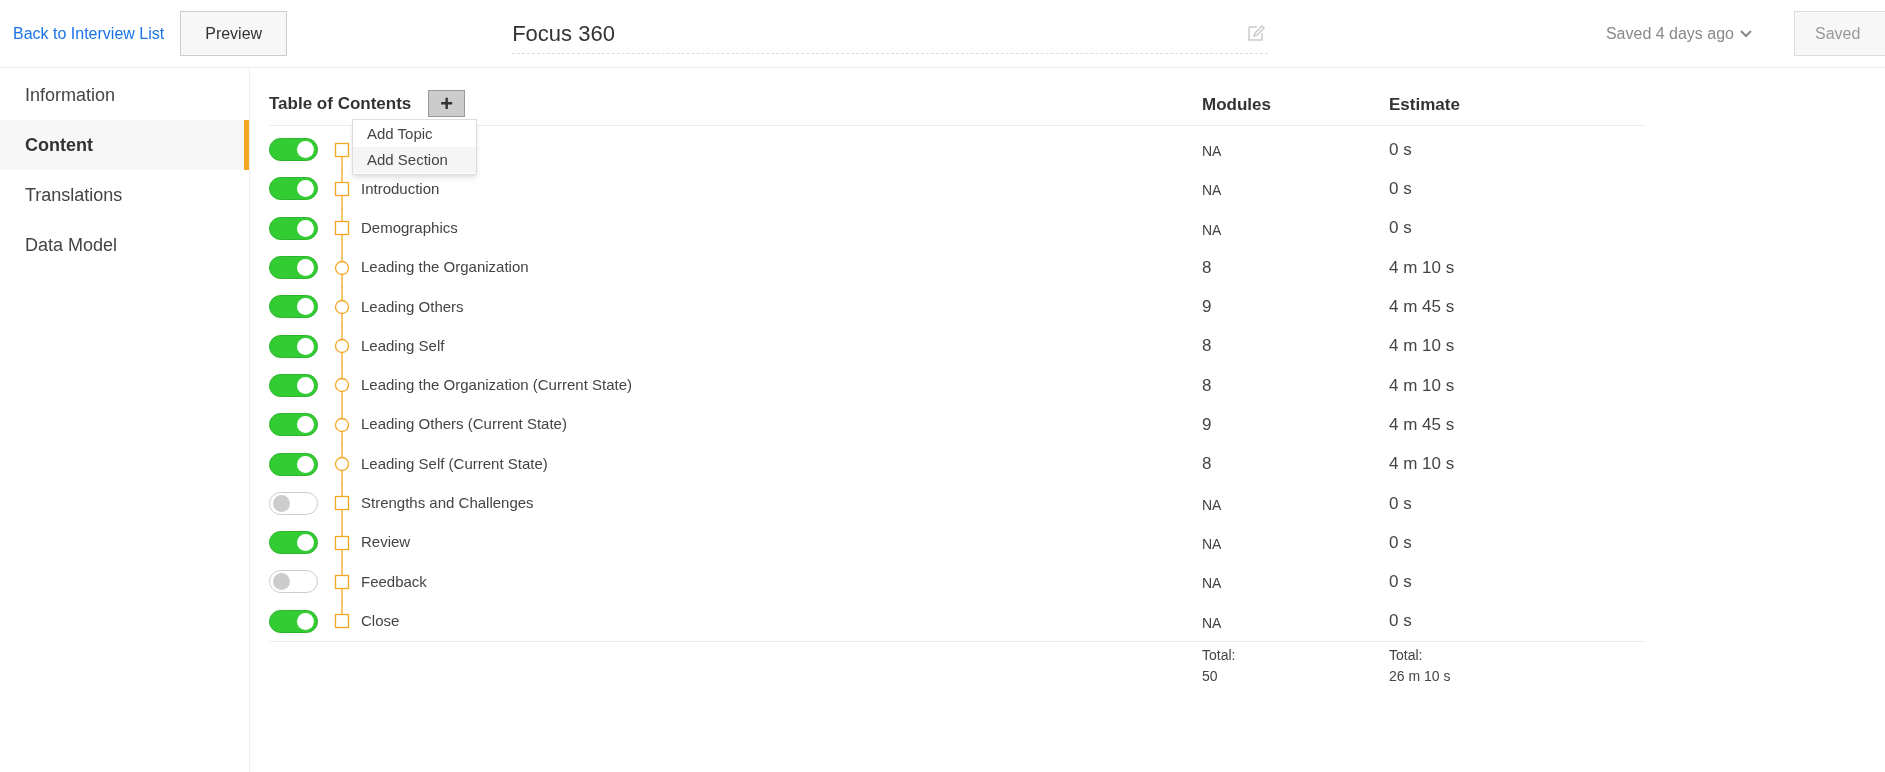  I want to click on column-header: Modules, so click(1237, 104).